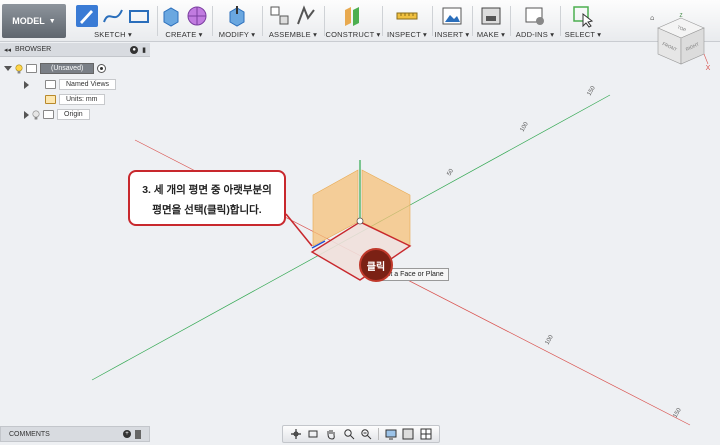 Image resolution: width=720 pixels, height=445 pixels. What do you see at coordinates (184, 21) in the screenshot?
I see `create-group: CREATE ▾` at bounding box center [184, 21].